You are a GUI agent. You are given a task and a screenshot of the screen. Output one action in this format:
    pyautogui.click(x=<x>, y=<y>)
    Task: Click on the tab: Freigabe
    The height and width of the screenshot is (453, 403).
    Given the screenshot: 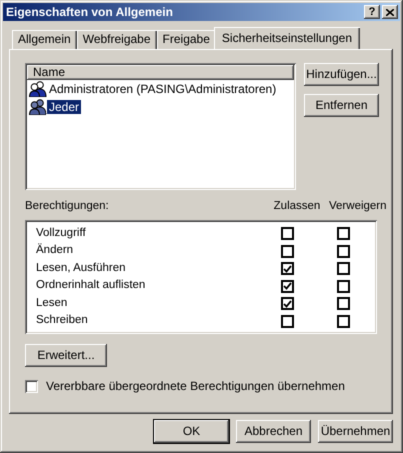 What is the action you would take?
    pyautogui.click(x=186, y=39)
    